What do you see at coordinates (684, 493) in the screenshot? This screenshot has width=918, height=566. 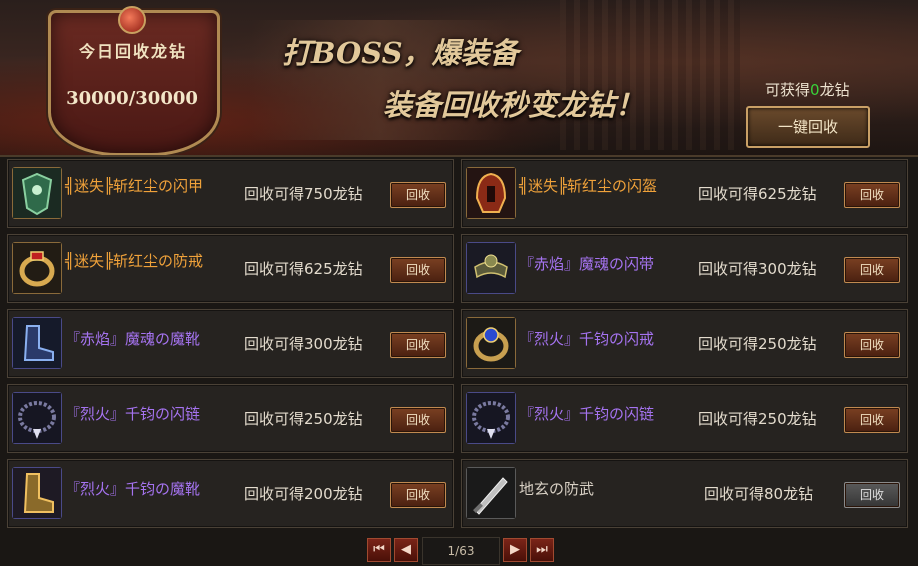 I see `item-card: 地玄の防武 回收可得80龙钻 回收` at bounding box center [684, 493].